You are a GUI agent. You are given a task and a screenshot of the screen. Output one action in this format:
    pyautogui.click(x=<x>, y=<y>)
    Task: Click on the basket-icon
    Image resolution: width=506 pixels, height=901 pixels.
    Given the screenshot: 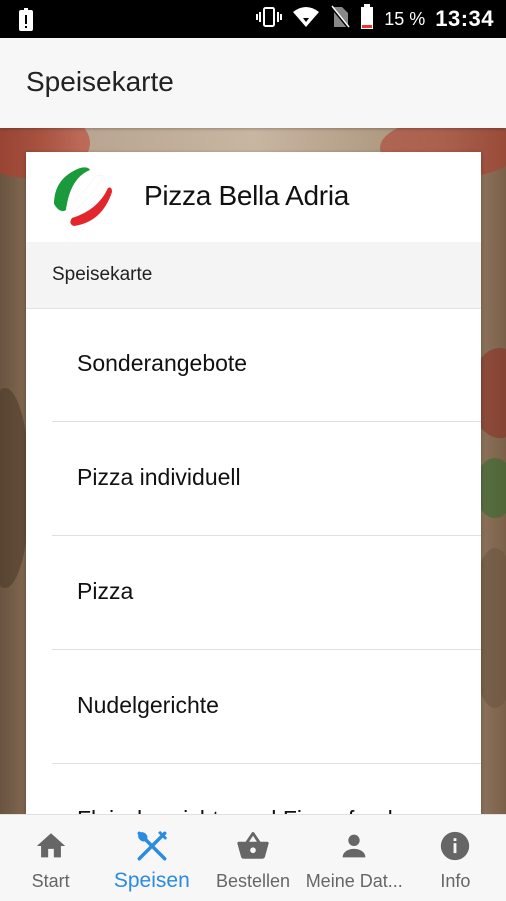 What is the action you would take?
    pyautogui.click(x=253, y=846)
    